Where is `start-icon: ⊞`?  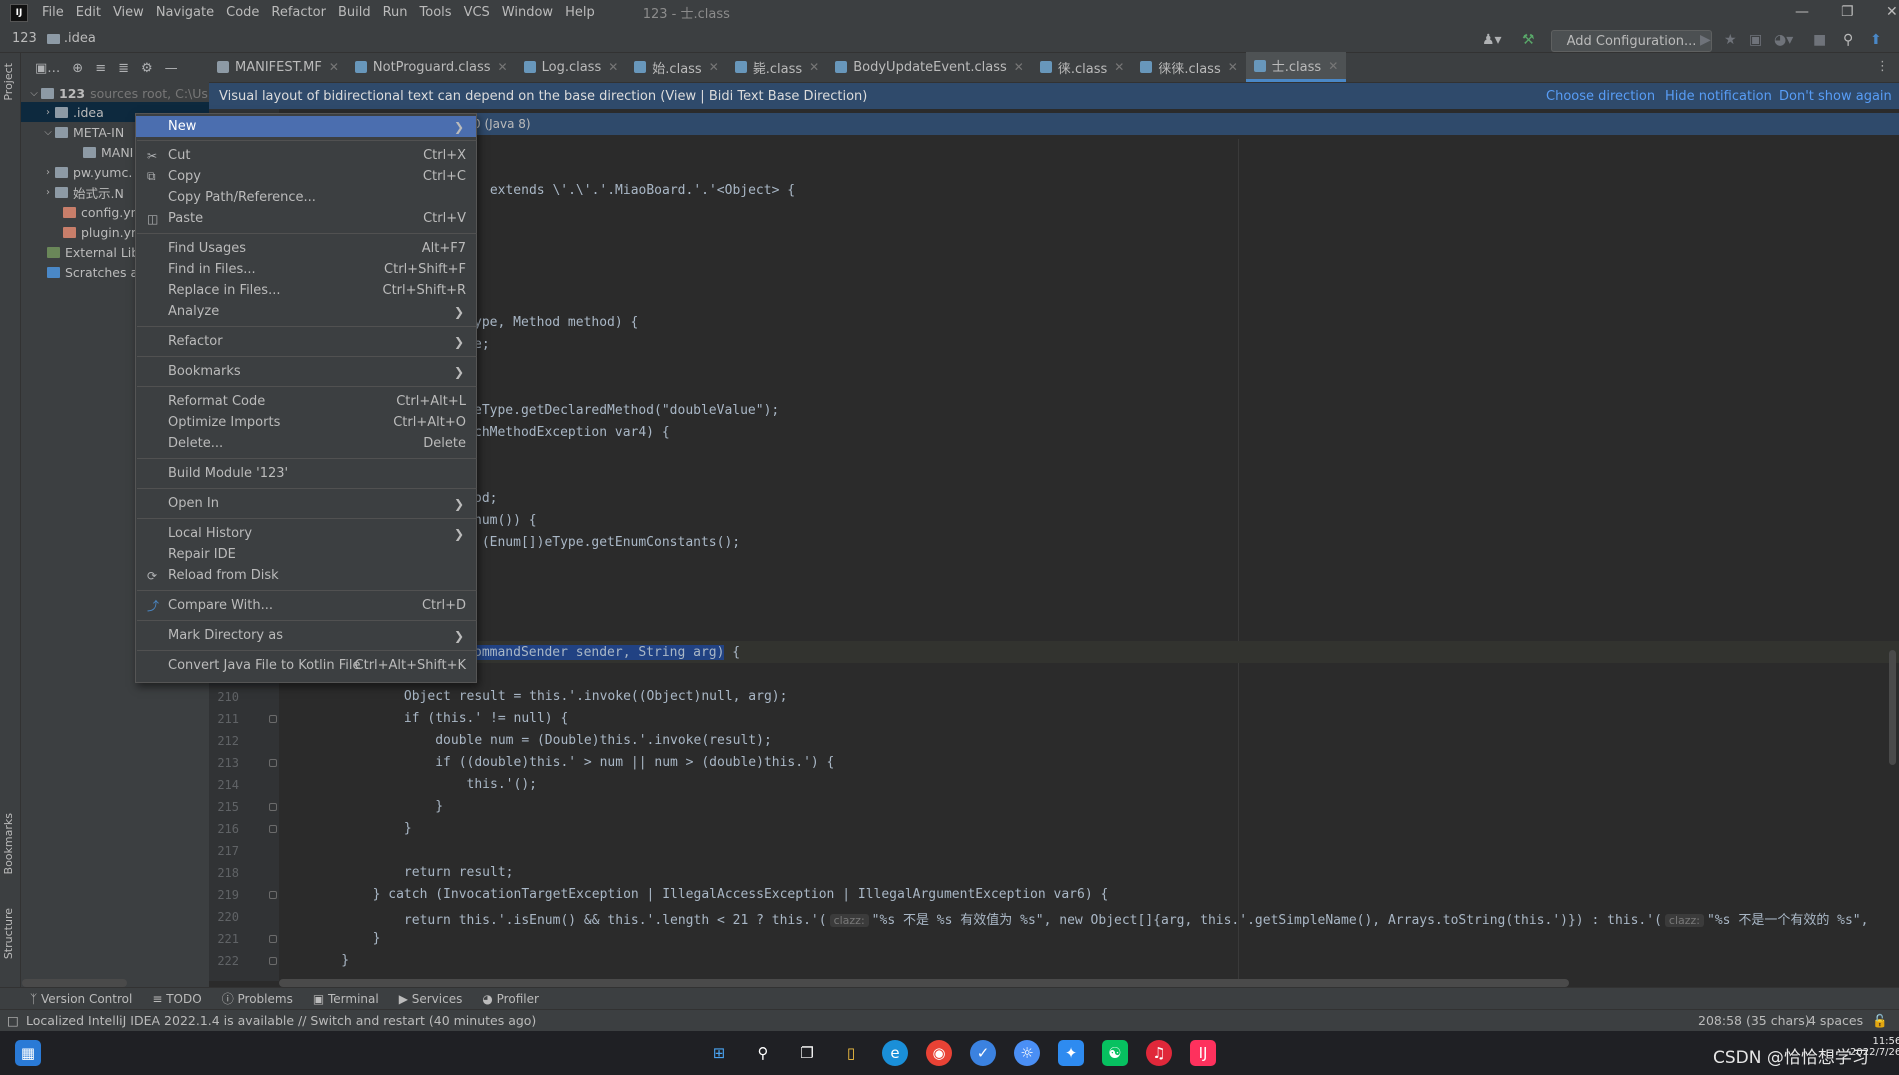
start-icon: ⊞ is located at coordinates (719, 1053).